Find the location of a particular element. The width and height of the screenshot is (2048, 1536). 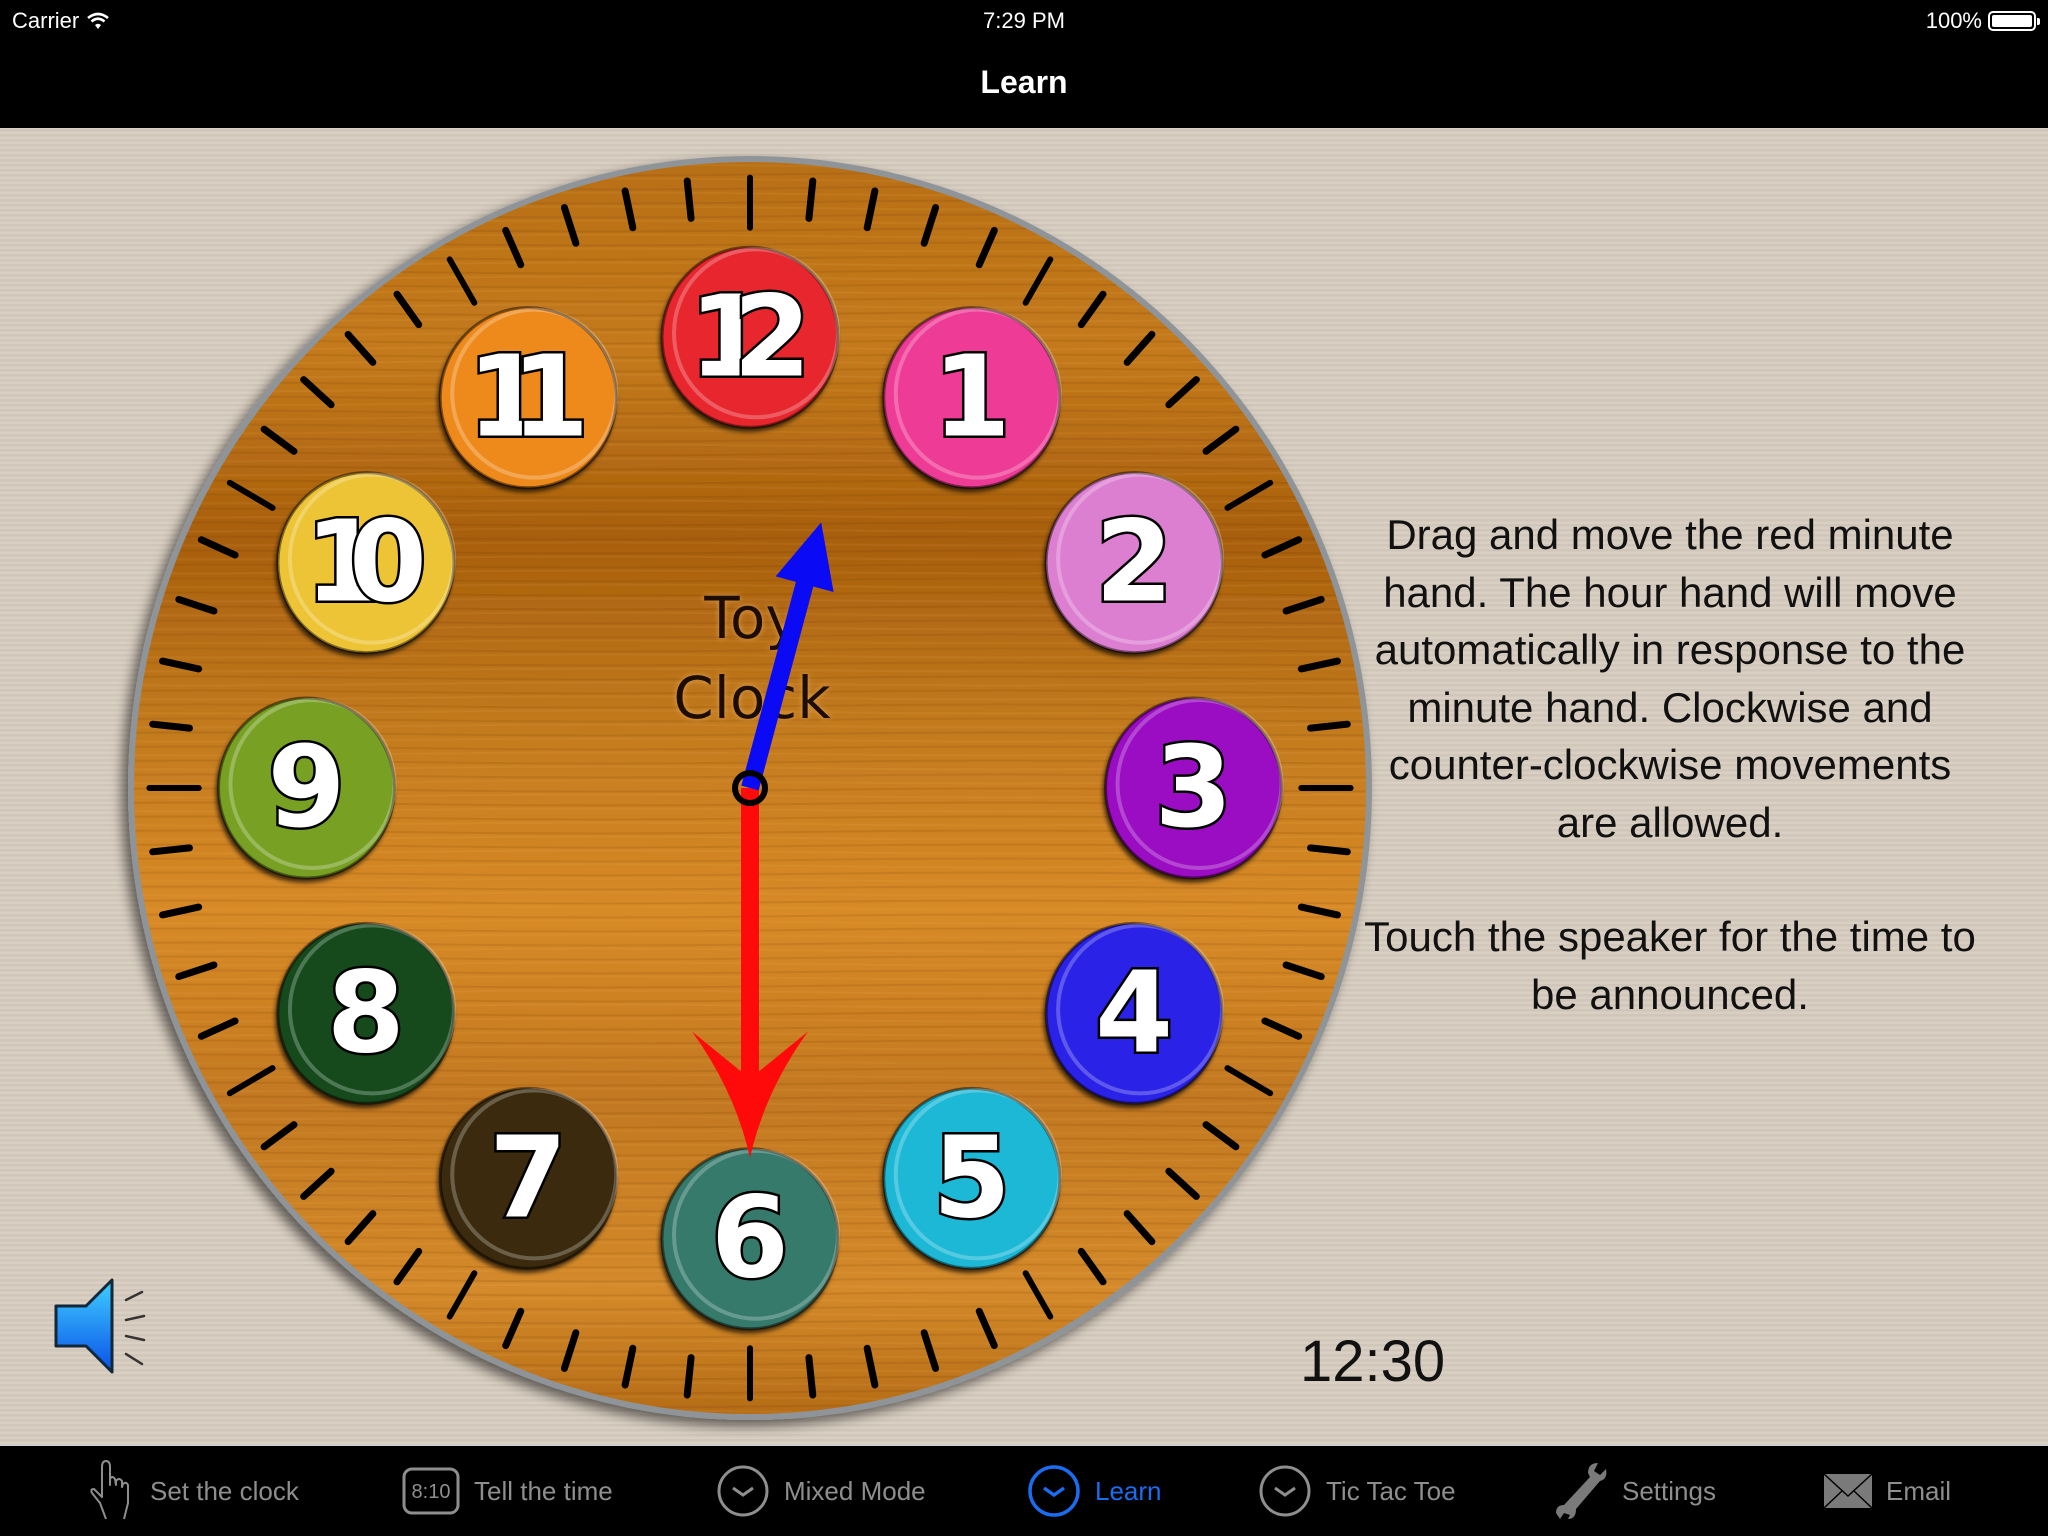

speaker-button is located at coordinates (102, 1328).